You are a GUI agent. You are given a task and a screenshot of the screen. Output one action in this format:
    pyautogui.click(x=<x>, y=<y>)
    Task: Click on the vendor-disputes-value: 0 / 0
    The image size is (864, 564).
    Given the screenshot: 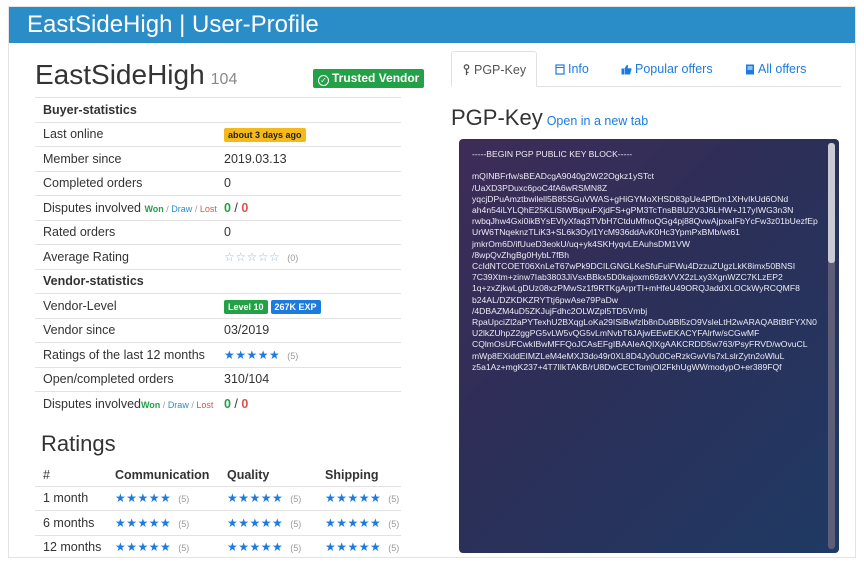 What is the action you would take?
    pyautogui.click(x=309, y=403)
    